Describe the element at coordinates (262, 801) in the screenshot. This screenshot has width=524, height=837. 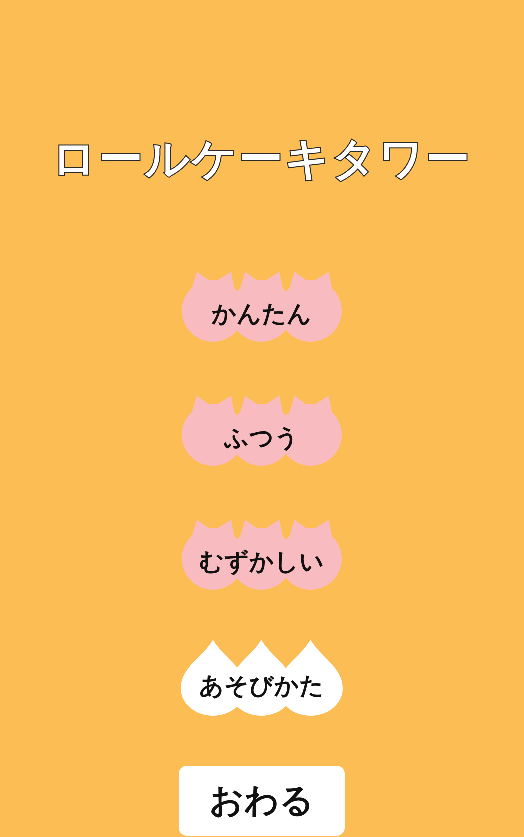
I see `menu-button: おわる` at that location.